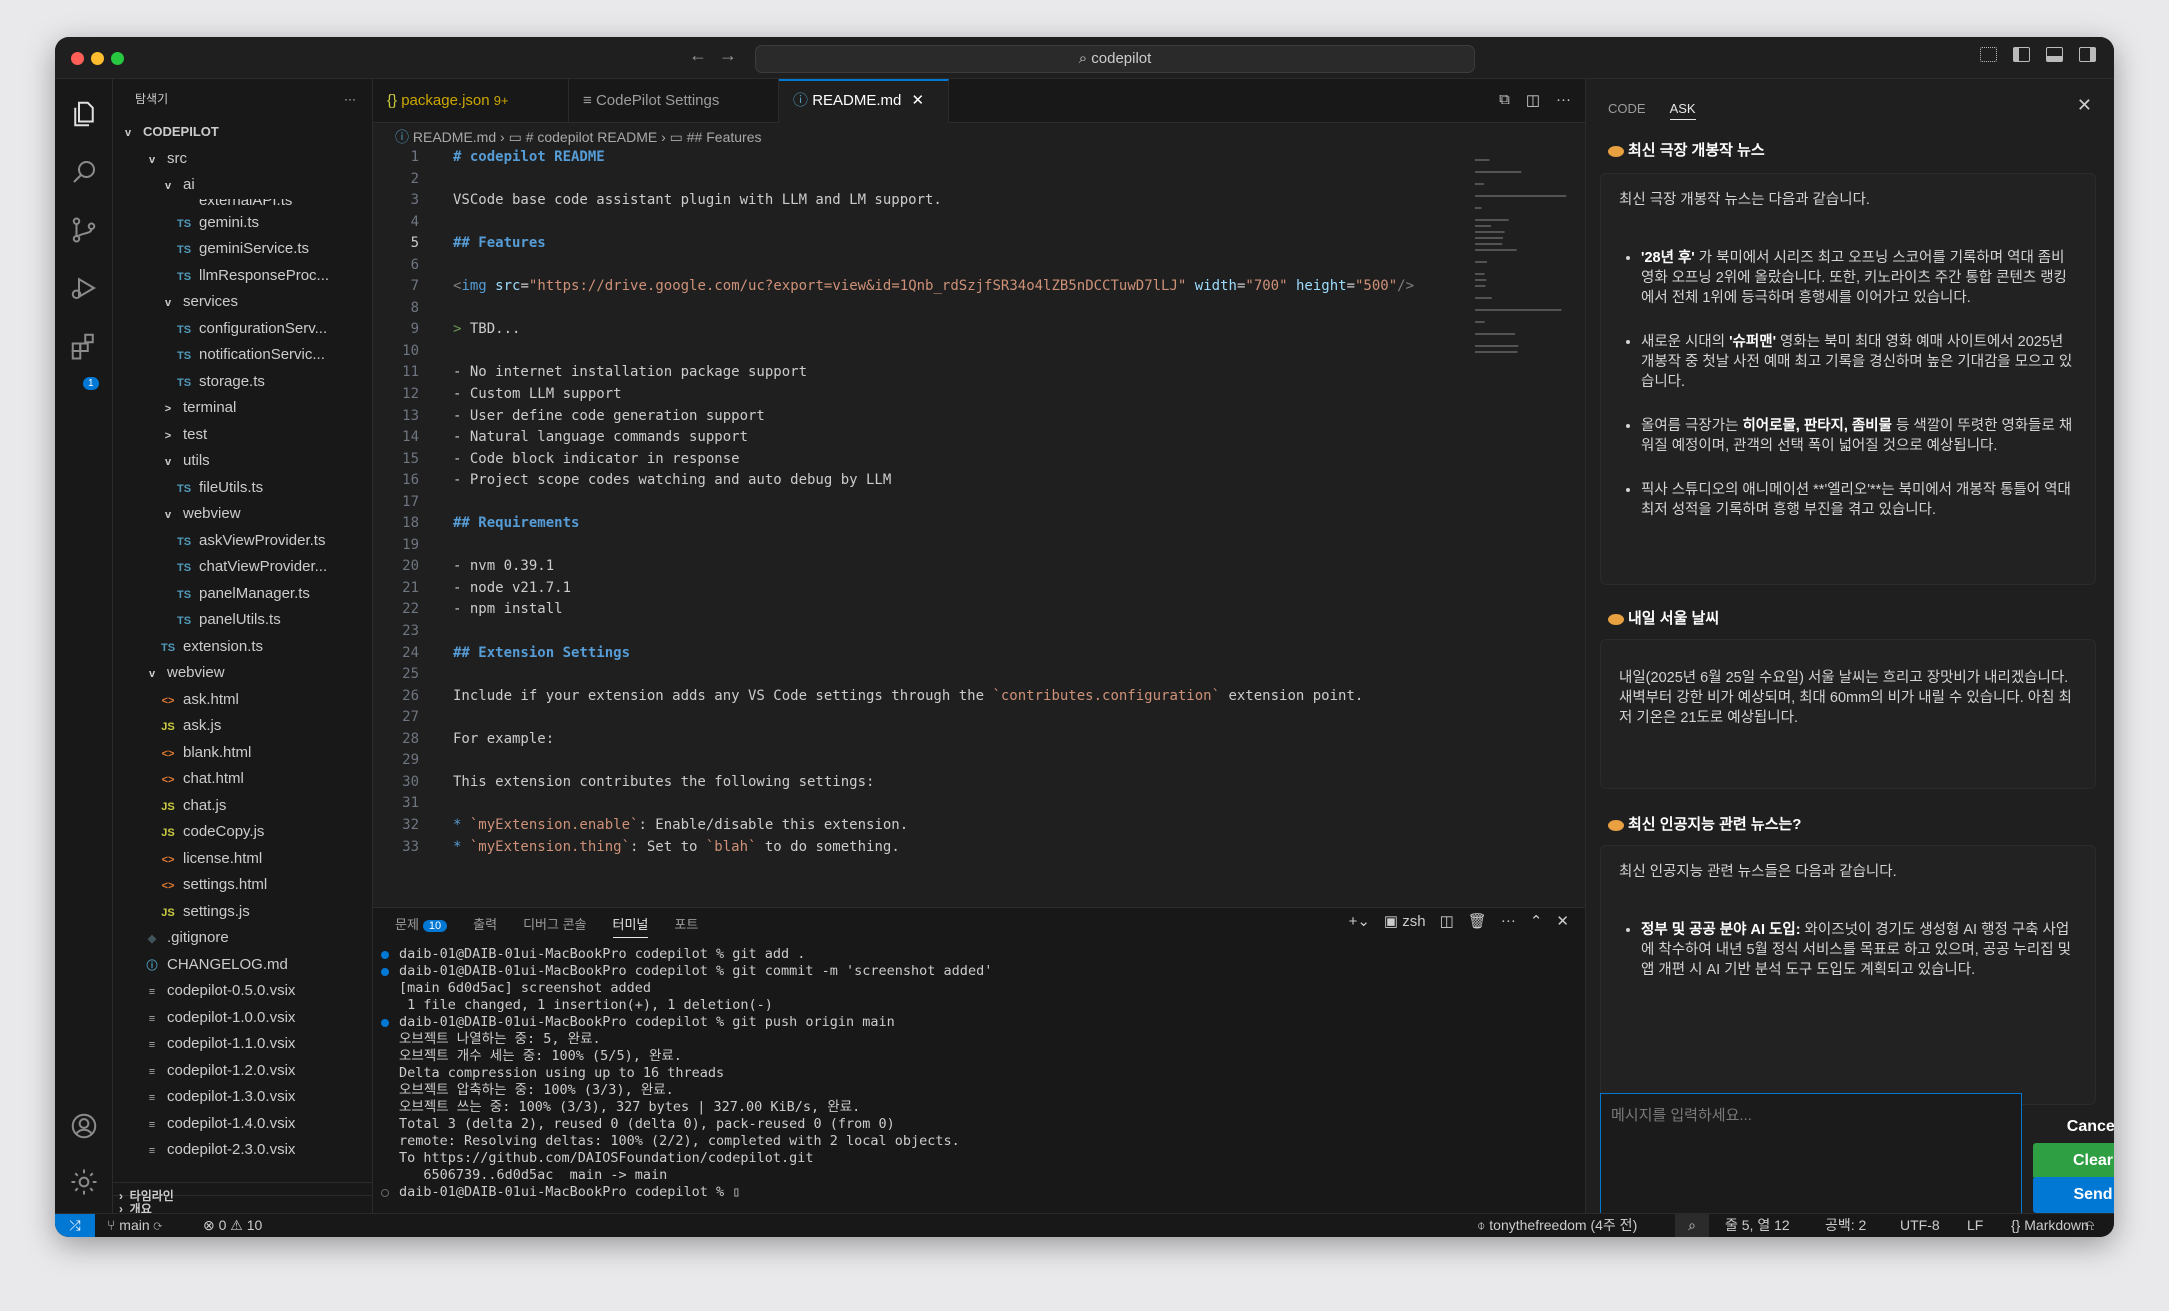 This screenshot has height=1311, width=2169. I want to click on back-arrow-icon: ←, so click(698, 55).